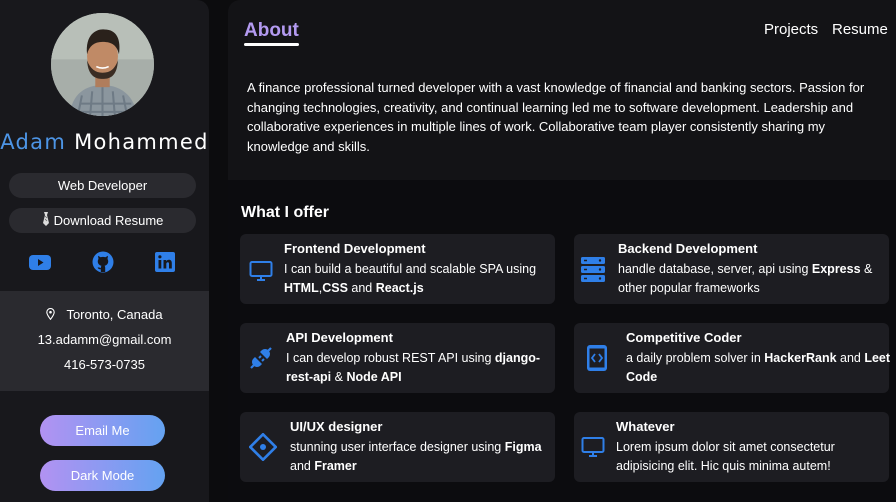  What do you see at coordinates (860, 29) in the screenshot?
I see `tab-resume: Resume` at bounding box center [860, 29].